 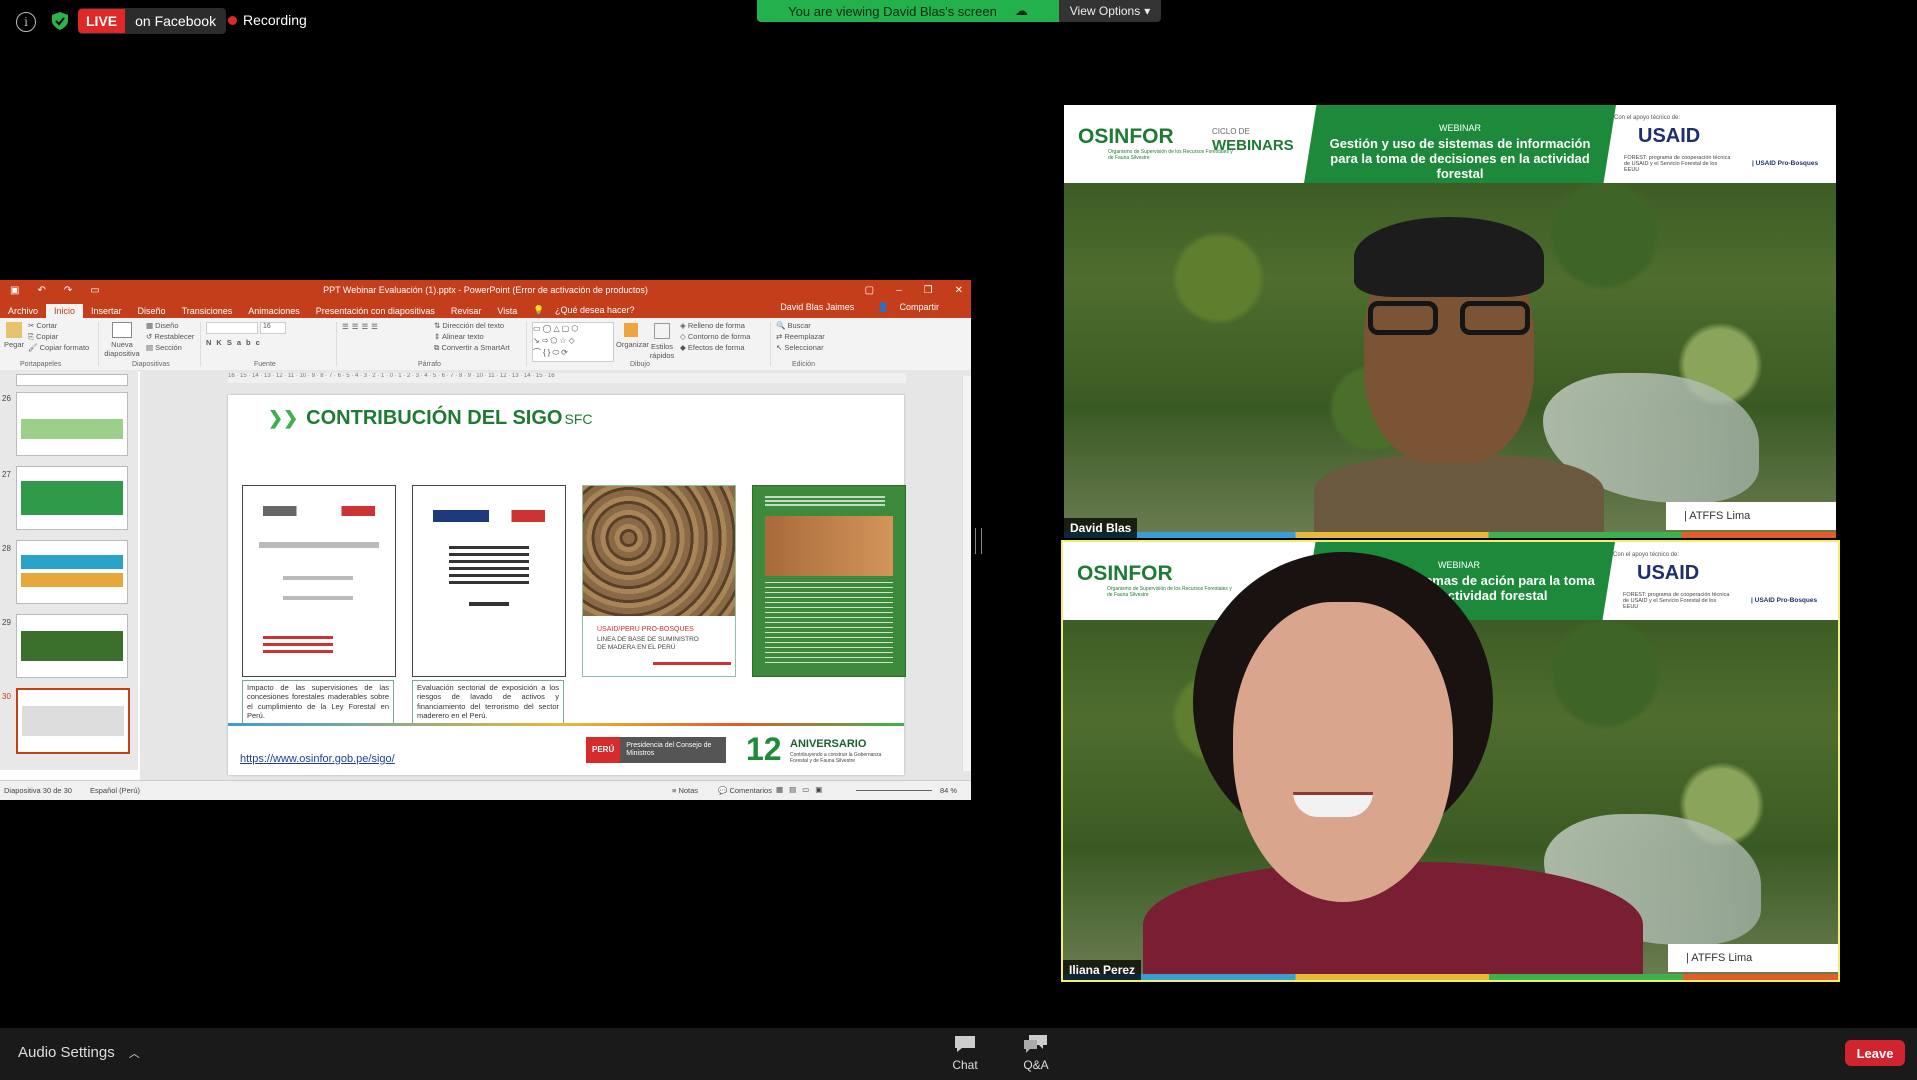 I want to click on smartart-button: ⧉ Convertir a SmartArt, so click(x=472, y=347).